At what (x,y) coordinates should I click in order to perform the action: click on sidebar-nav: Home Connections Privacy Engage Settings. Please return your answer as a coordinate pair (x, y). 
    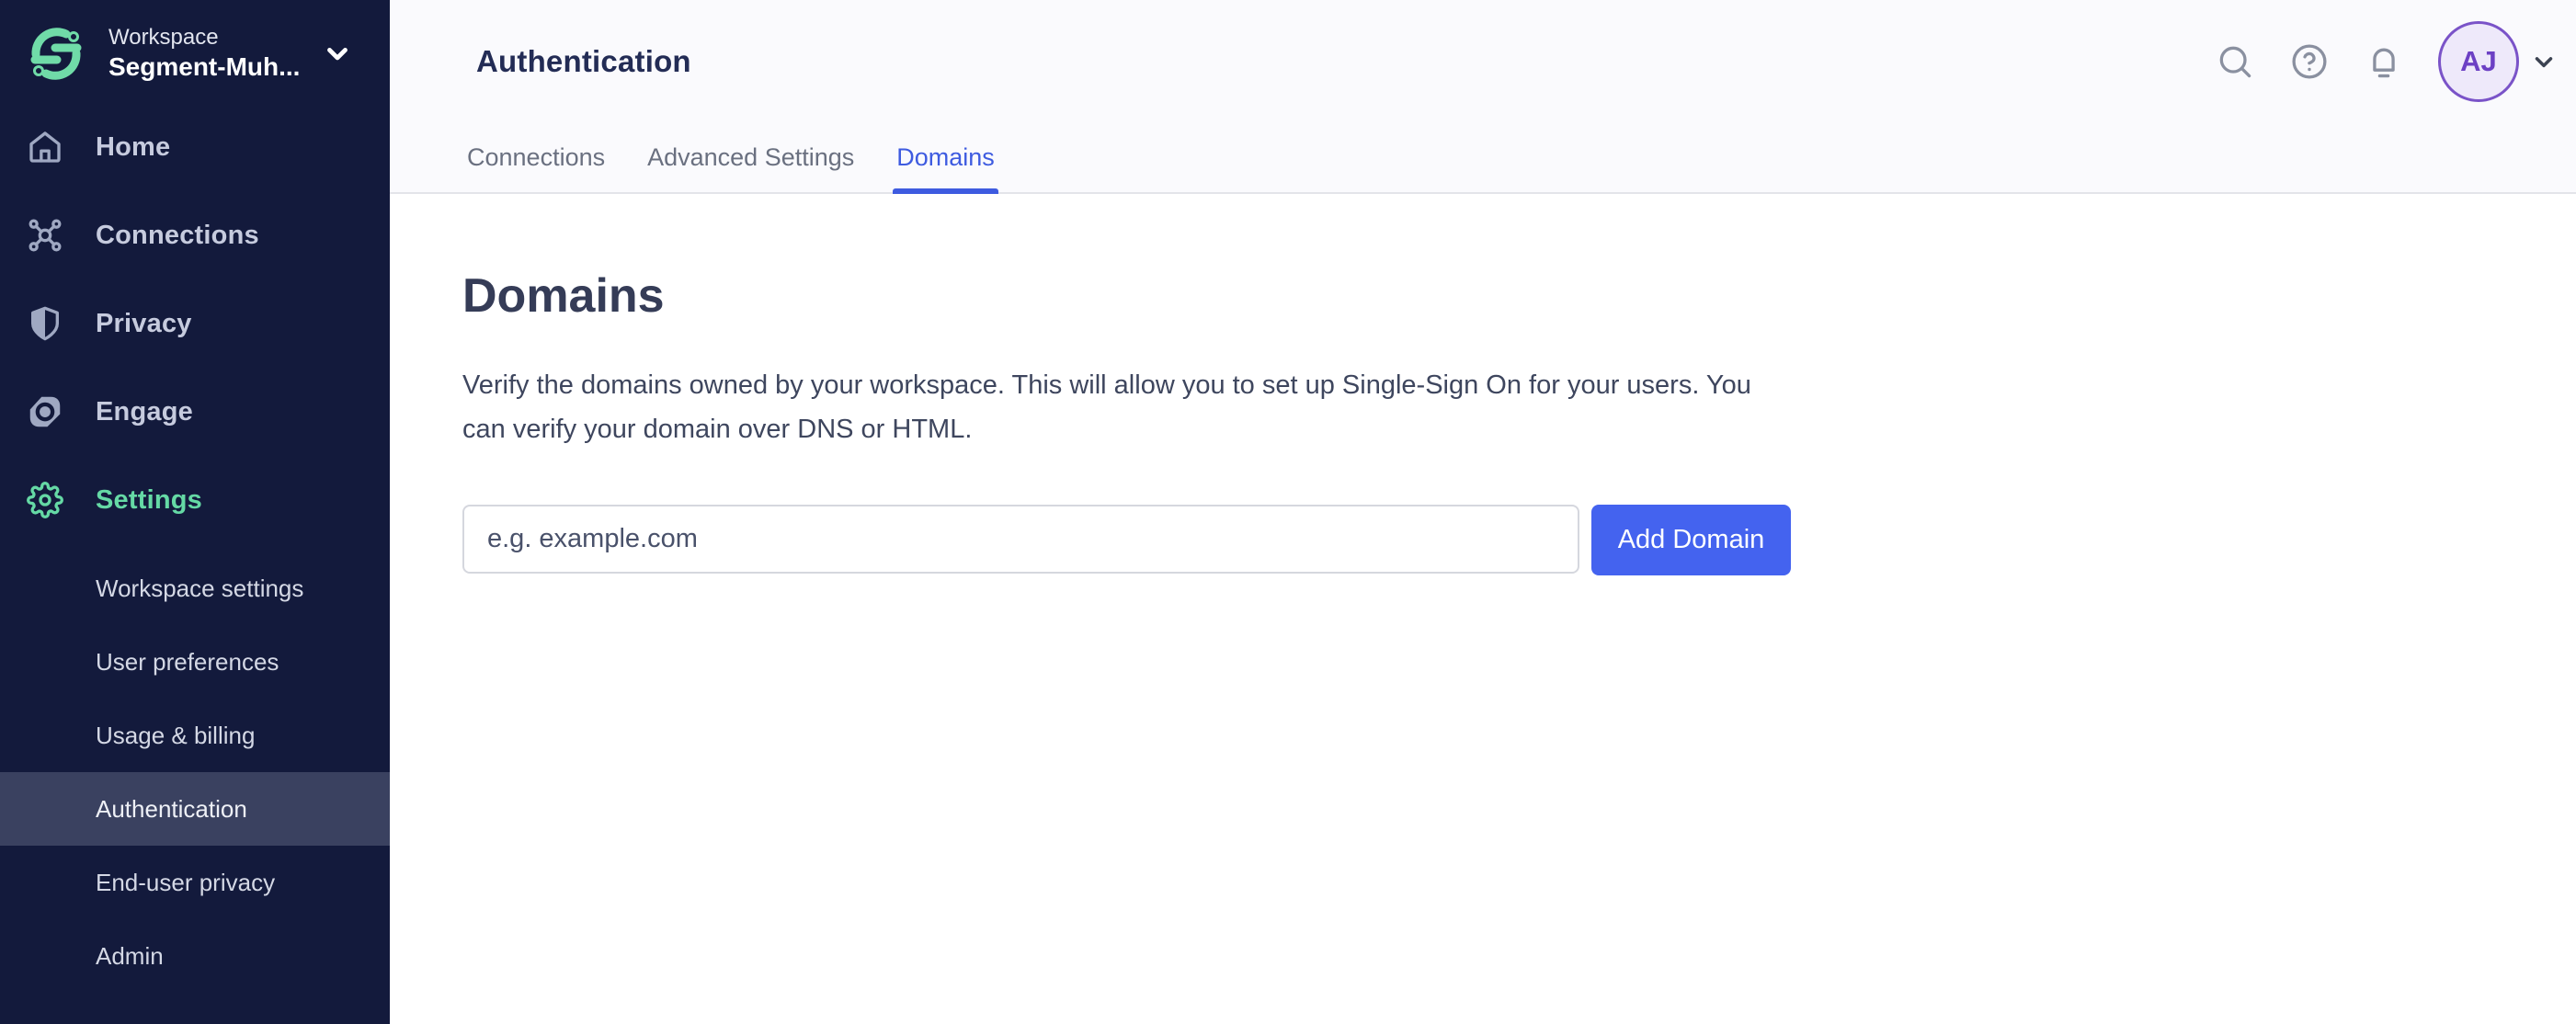
    Looking at the image, I should click on (195, 323).